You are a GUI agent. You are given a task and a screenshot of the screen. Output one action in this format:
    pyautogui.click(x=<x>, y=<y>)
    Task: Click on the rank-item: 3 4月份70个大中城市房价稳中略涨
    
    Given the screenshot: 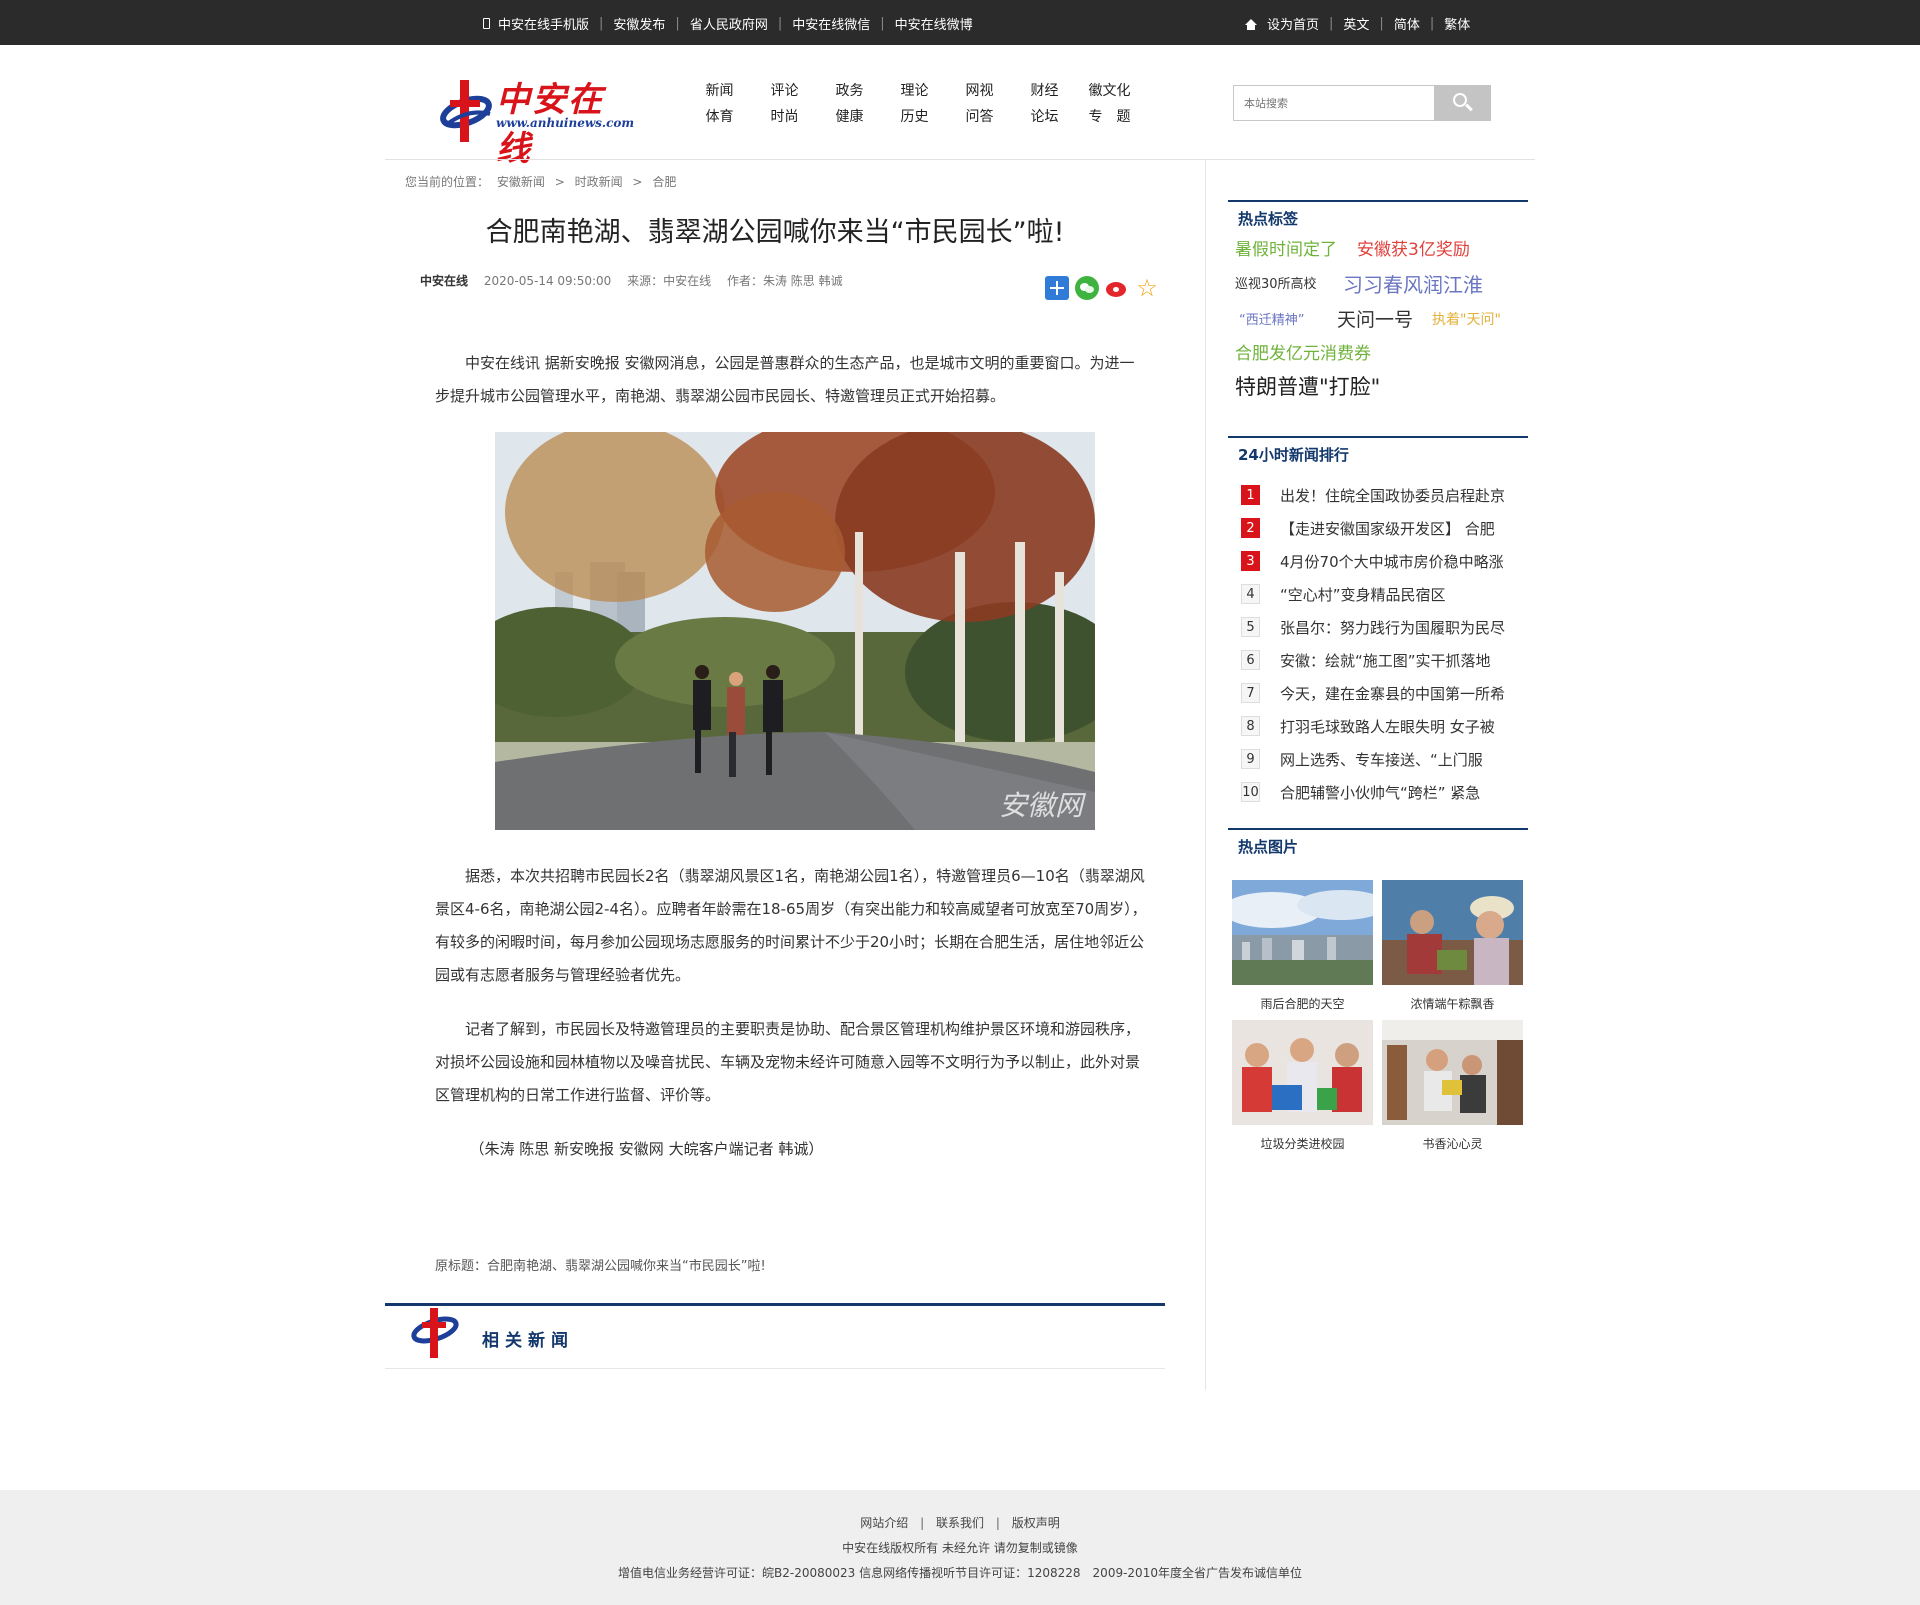 What is the action you would take?
    pyautogui.click(x=1386, y=561)
    